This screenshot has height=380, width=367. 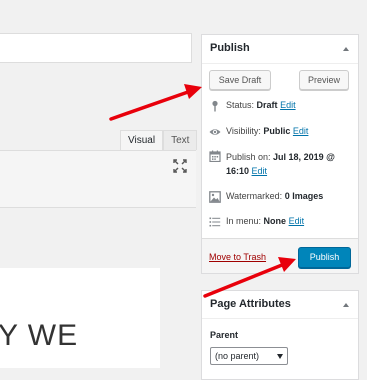 I want to click on editor-tabs: Visual Text, so click(x=159, y=140).